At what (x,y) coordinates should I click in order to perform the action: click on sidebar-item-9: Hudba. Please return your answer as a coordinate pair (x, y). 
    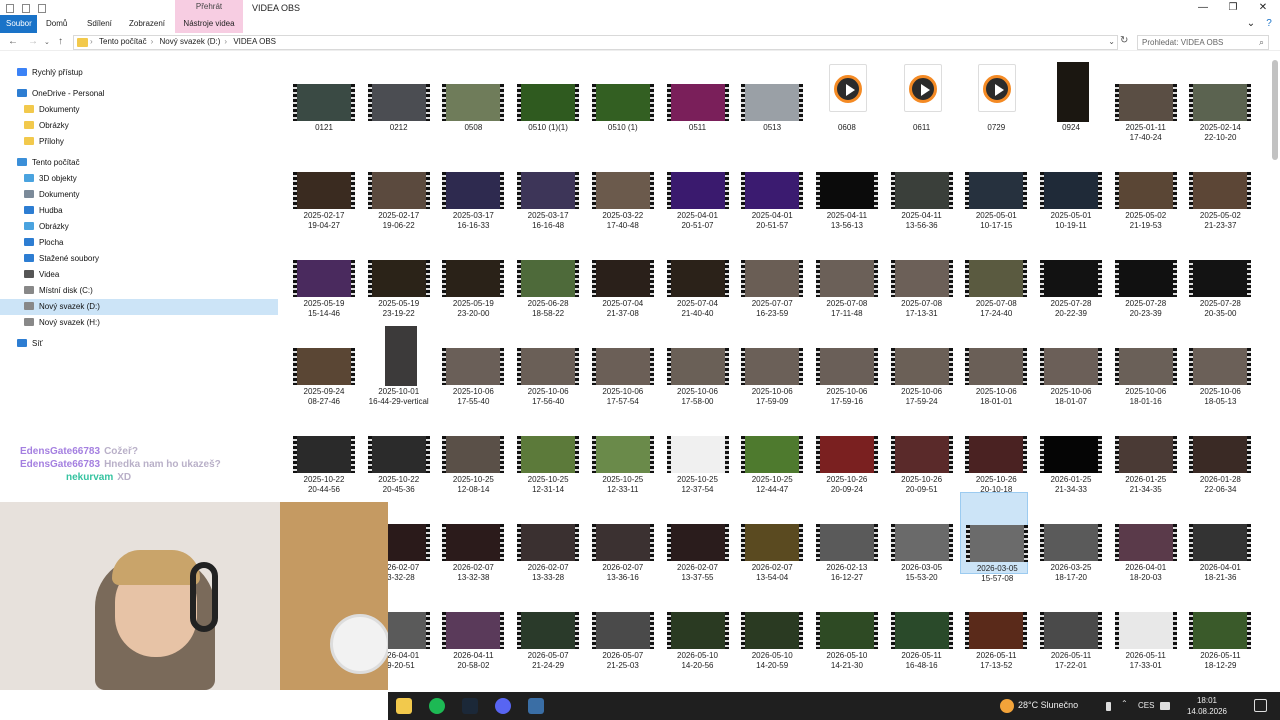
    Looking at the image, I should click on (43, 211).